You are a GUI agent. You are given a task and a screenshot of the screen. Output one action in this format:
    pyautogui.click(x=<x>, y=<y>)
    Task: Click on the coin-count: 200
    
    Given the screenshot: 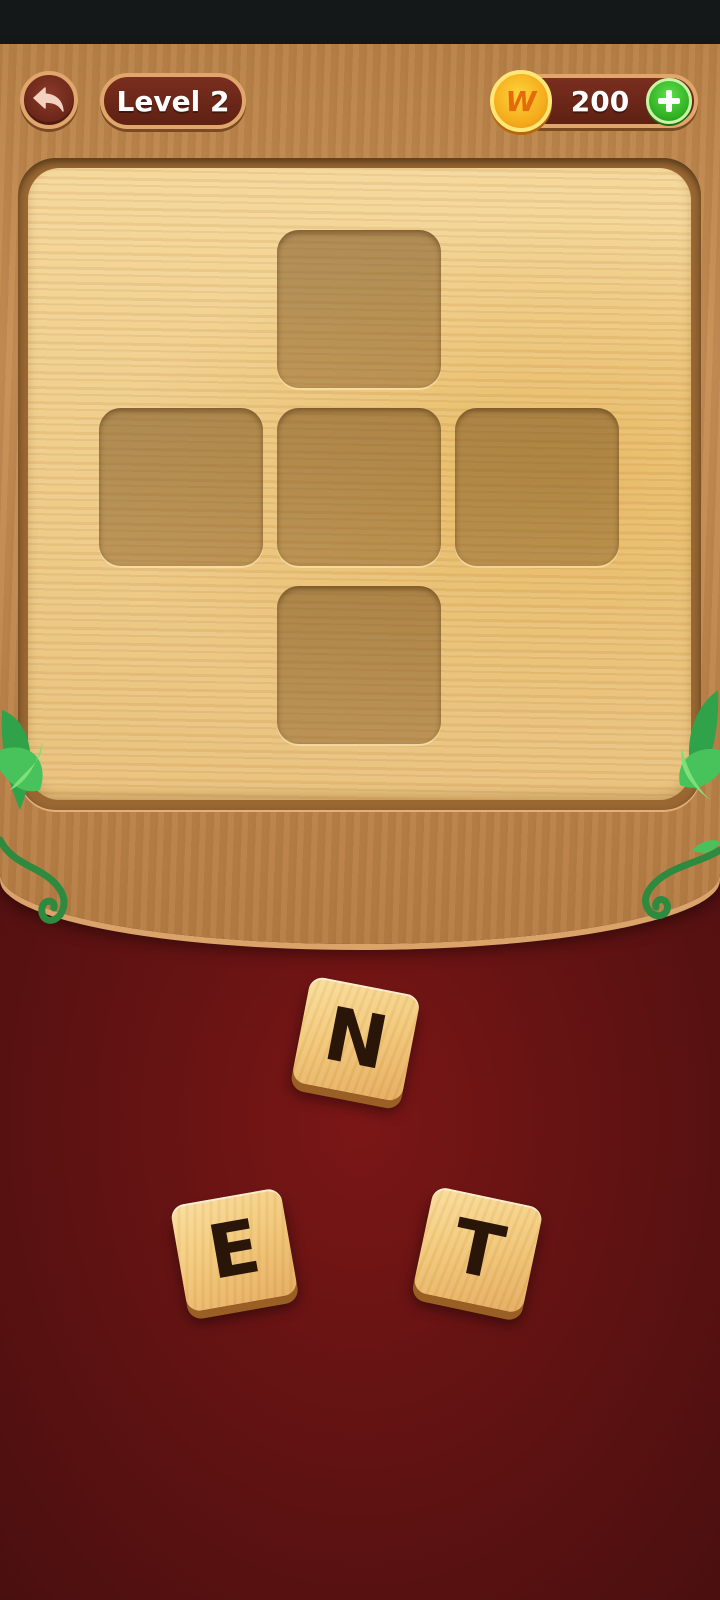 What is the action you would take?
    pyautogui.click(x=600, y=101)
    